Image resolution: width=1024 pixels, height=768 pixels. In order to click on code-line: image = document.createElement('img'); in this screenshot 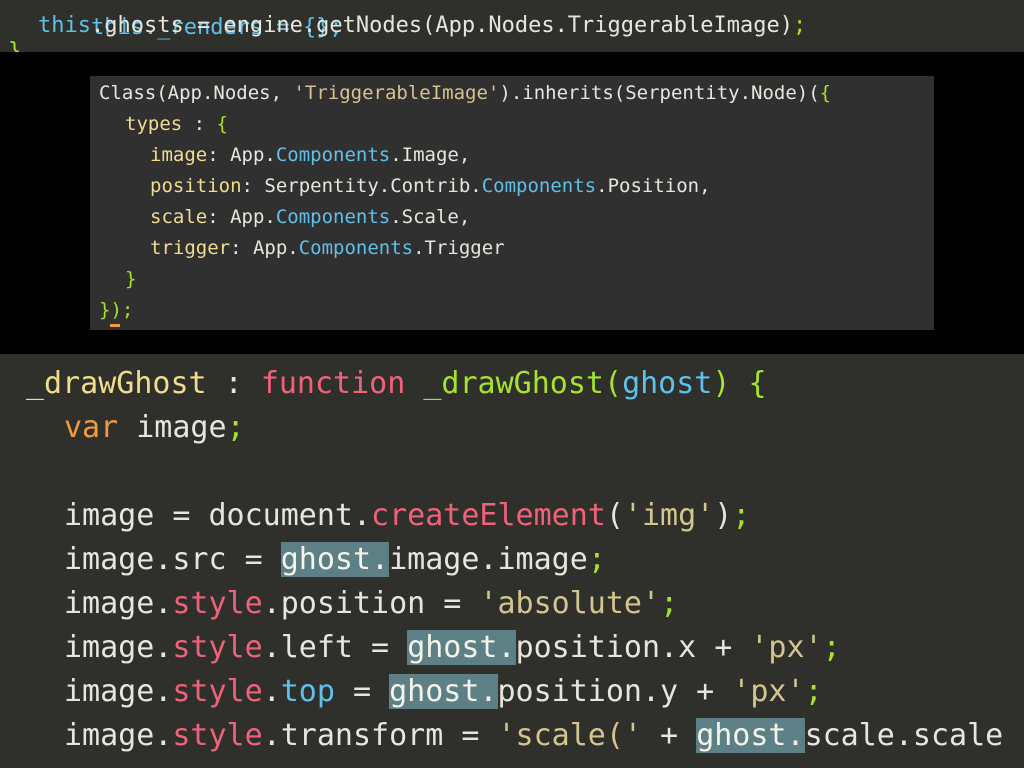, I will do `click(407, 516)`.